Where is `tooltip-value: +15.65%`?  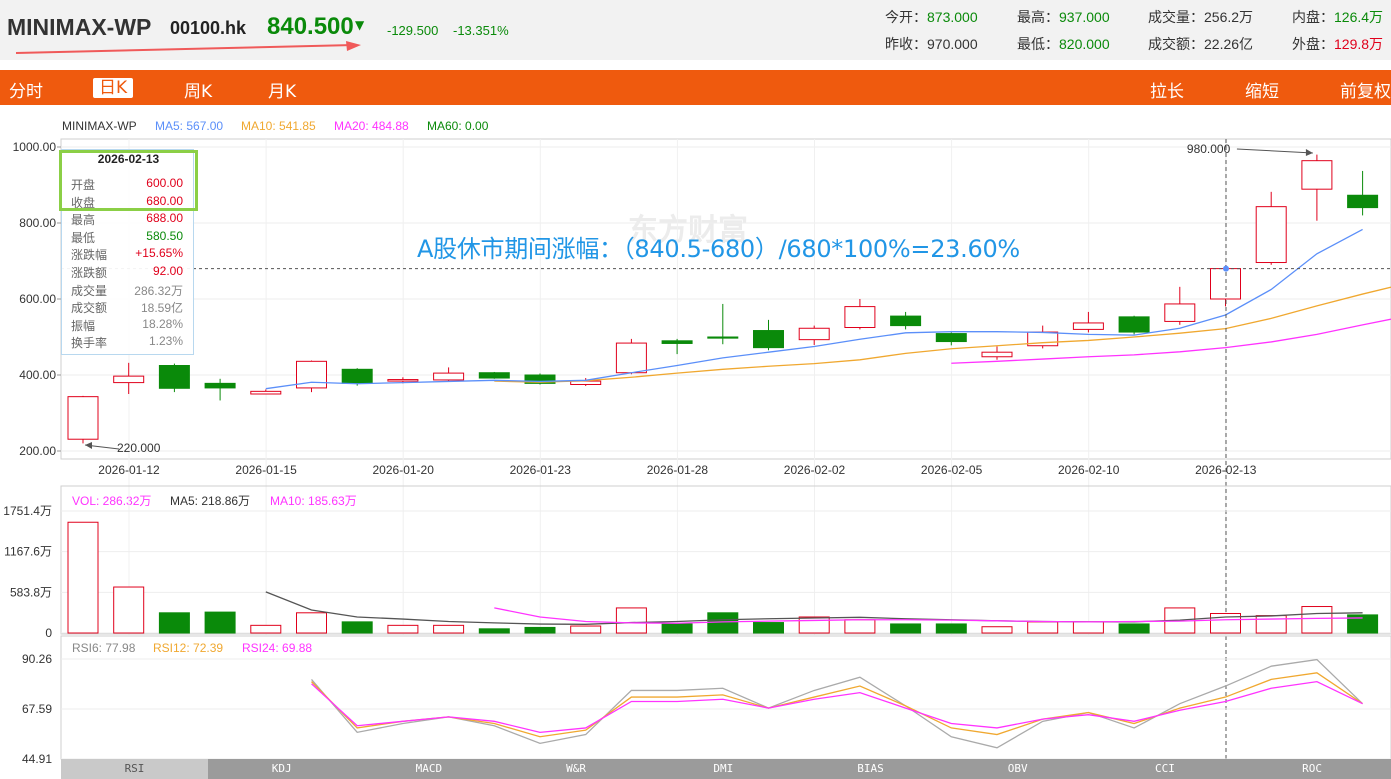
tooltip-value: +15.65% is located at coordinates (159, 253).